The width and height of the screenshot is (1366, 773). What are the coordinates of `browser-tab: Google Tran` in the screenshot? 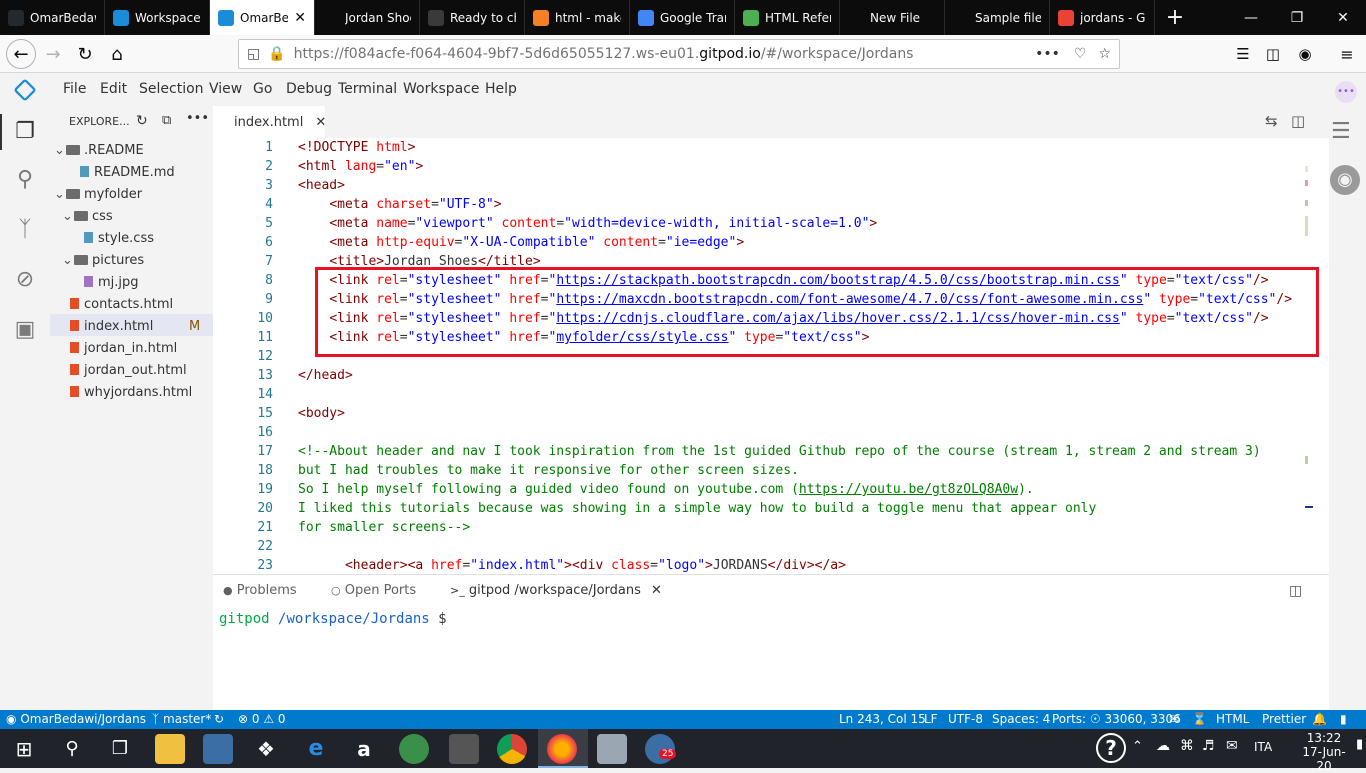 It's located at (682, 17).